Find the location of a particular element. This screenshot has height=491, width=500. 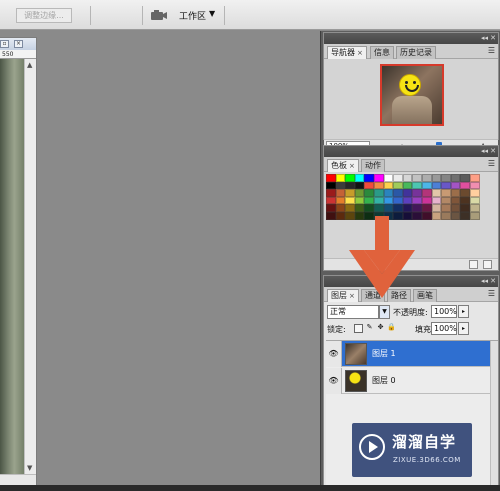

workspace-menu: 工作区 is located at coordinates (192, 15).